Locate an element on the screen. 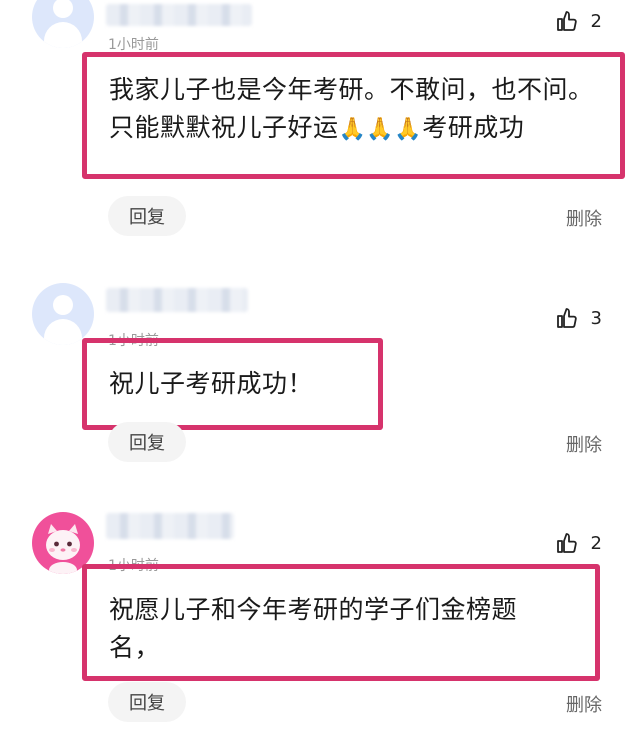 Image resolution: width=640 pixels, height=732 pixels. comment-text: 我家儿子也是今年考研。不敢问，也不问。只能默默祝儿子好运🙏🙏🙏考研成功 is located at coordinates (353, 115).